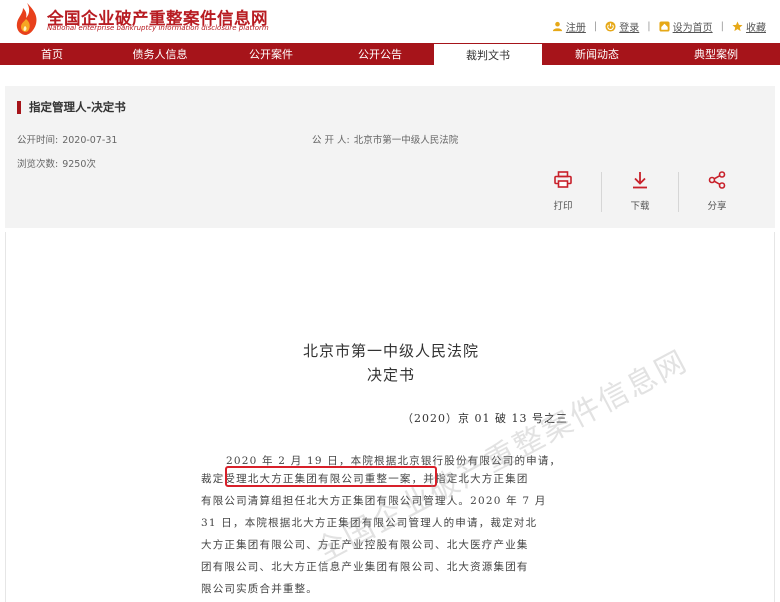  What do you see at coordinates (90, 140) in the screenshot?
I see `publish-time-value: 2020-07-31` at bounding box center [90, 140].